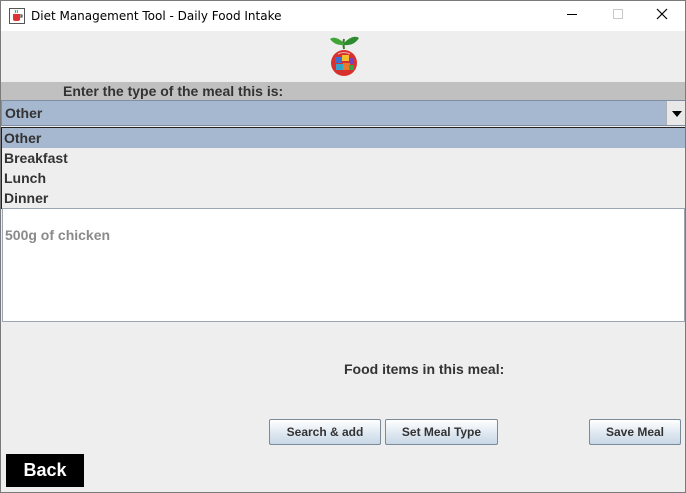 Image resolution: width=686 pixels, height=493 pixels. I want to click on food-items-label: Food items in this meal:, so click(424, 369).